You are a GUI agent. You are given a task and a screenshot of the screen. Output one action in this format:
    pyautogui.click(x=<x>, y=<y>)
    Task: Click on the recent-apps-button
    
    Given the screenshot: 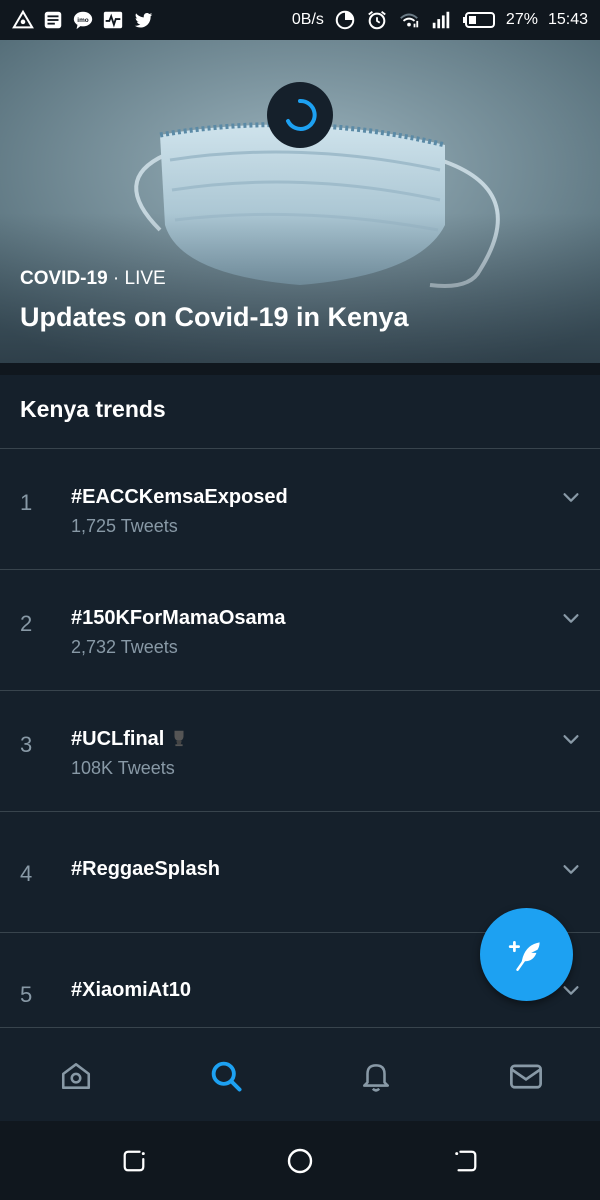 What is the action you would take?
    pyautogui.click(x=134, y=1161)
    